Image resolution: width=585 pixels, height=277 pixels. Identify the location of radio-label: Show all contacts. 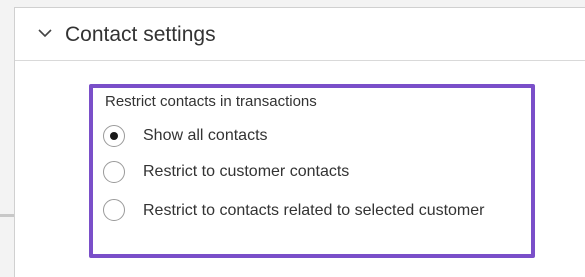
(205, 135).